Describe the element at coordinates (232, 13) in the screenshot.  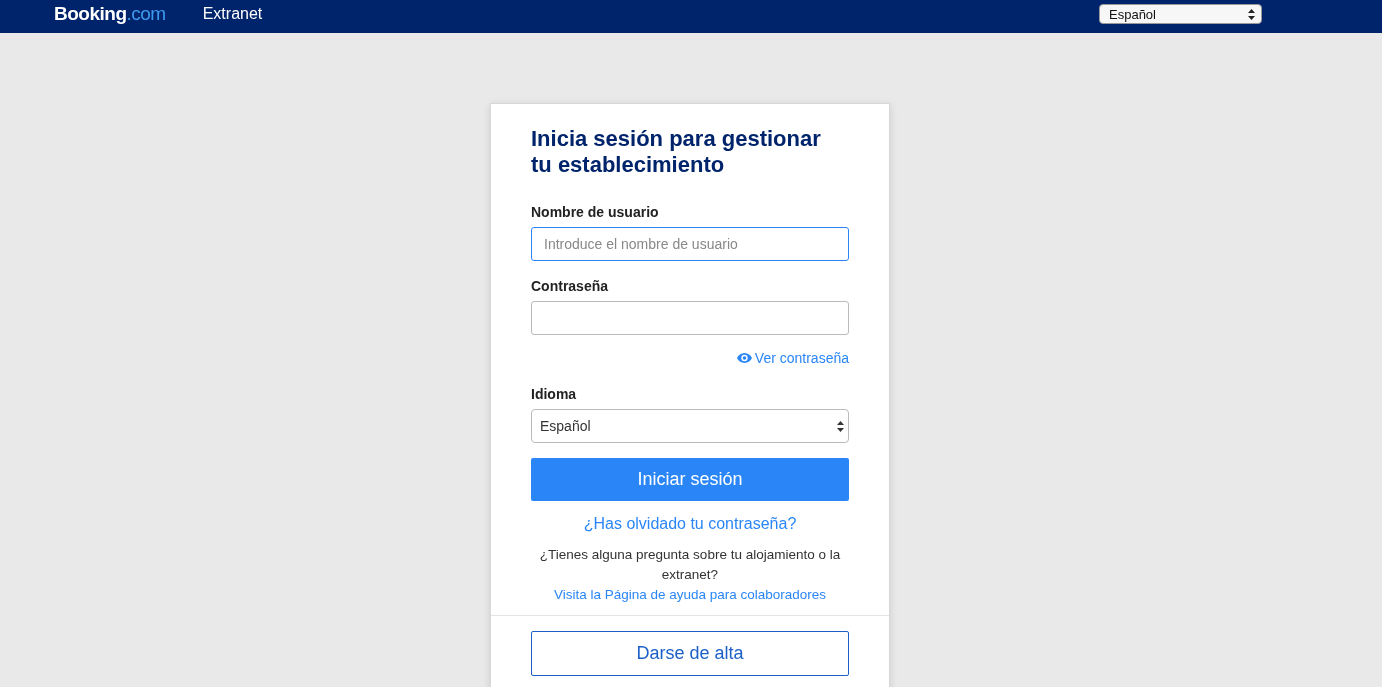
I see `product-name: Extranet` at that location.